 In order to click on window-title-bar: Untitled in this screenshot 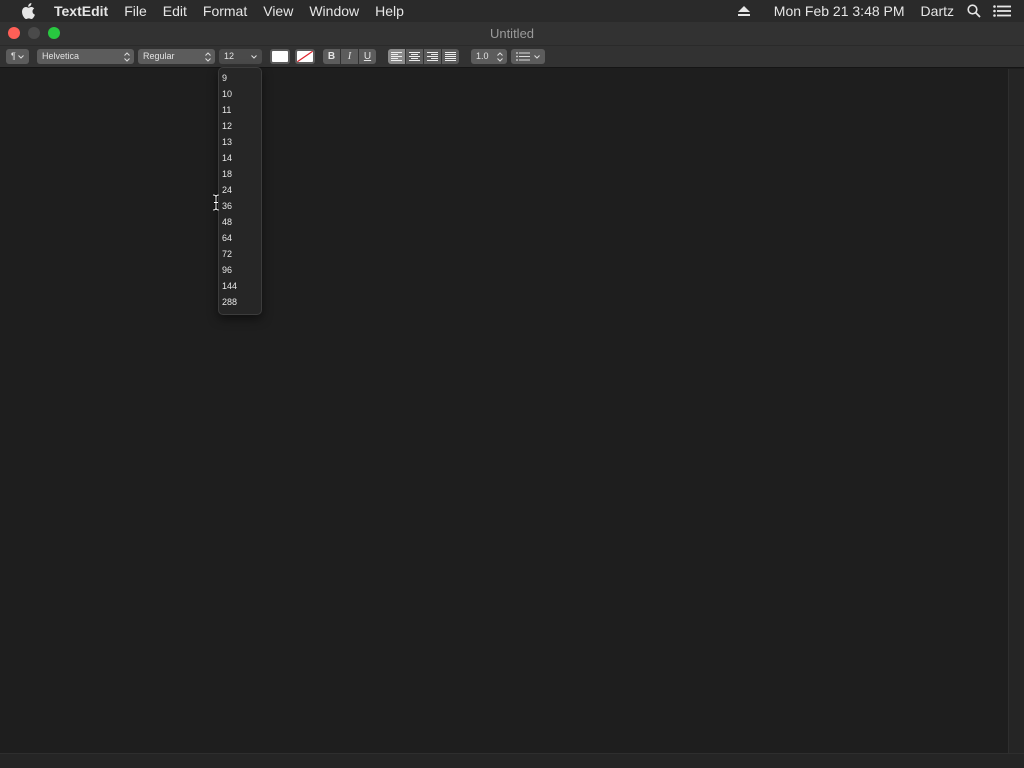, I will do `click(512, 34)`.